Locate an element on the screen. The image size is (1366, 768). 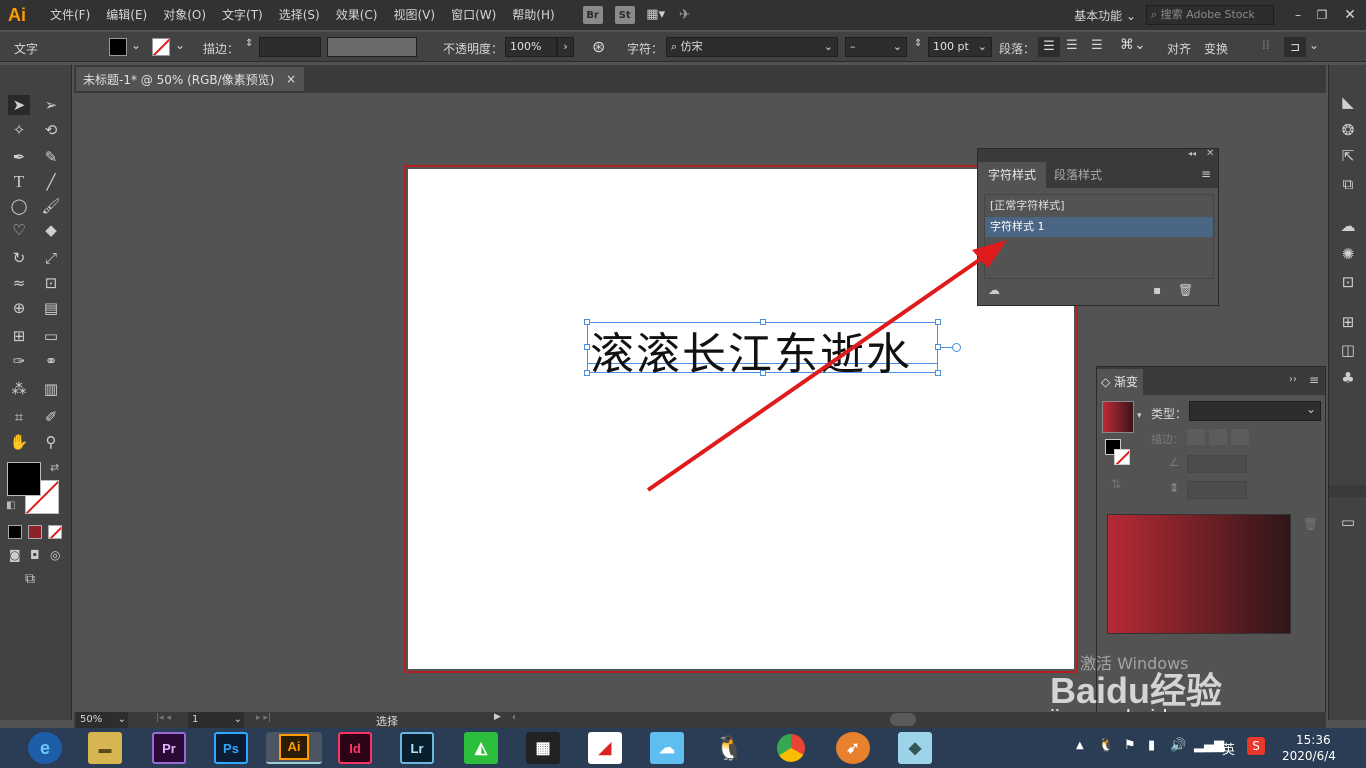
volume-icon: 🔊 is located at coordinates (1178, 745).